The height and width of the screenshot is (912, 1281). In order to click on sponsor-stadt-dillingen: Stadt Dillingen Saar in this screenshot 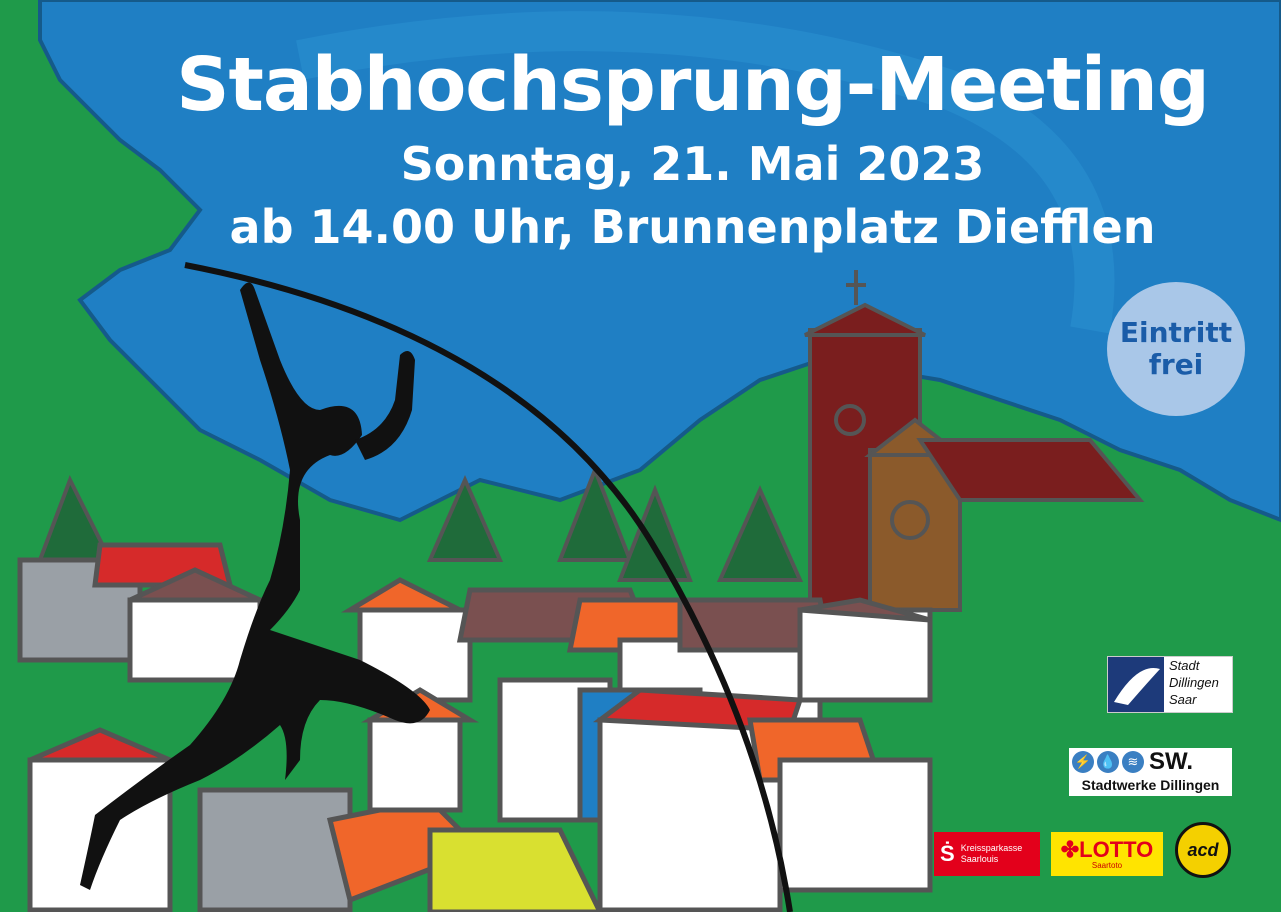, I will do `click(1170, 684)`.